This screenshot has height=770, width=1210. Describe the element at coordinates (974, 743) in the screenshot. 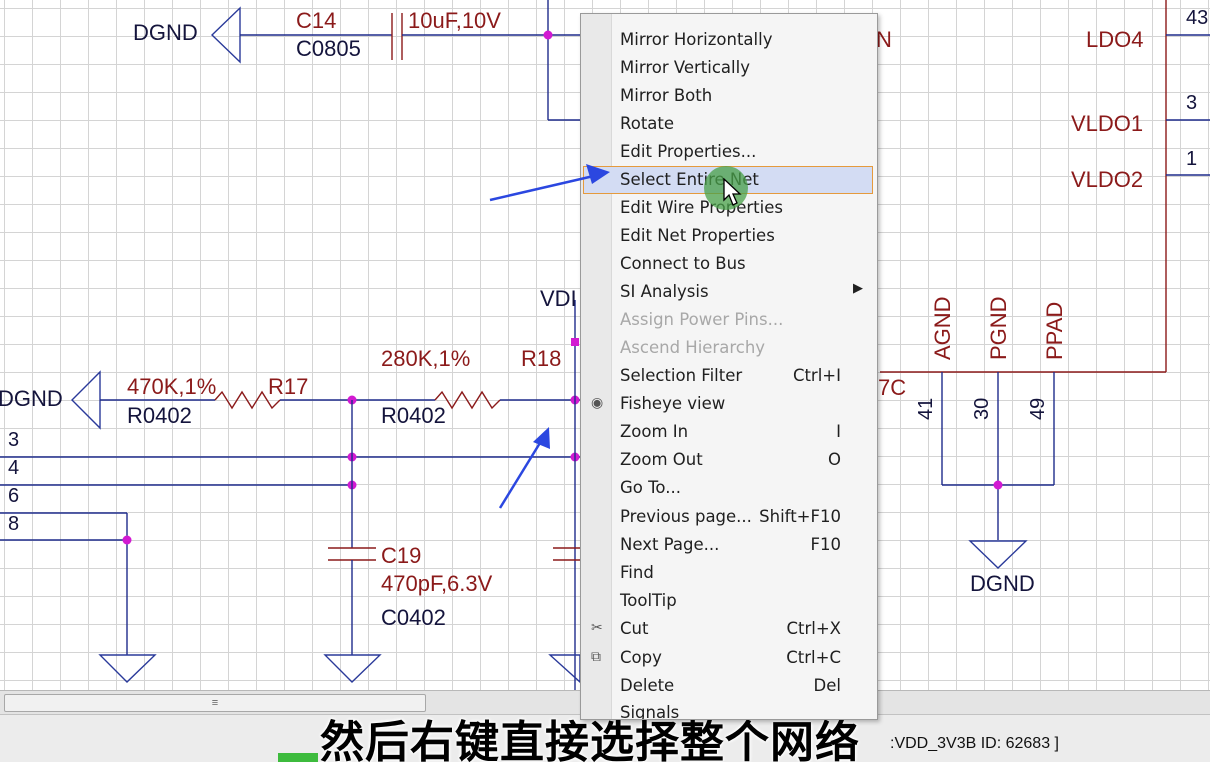

I see `status-net-info: :VDD_3V3B ID: 62683 ]` at that location.